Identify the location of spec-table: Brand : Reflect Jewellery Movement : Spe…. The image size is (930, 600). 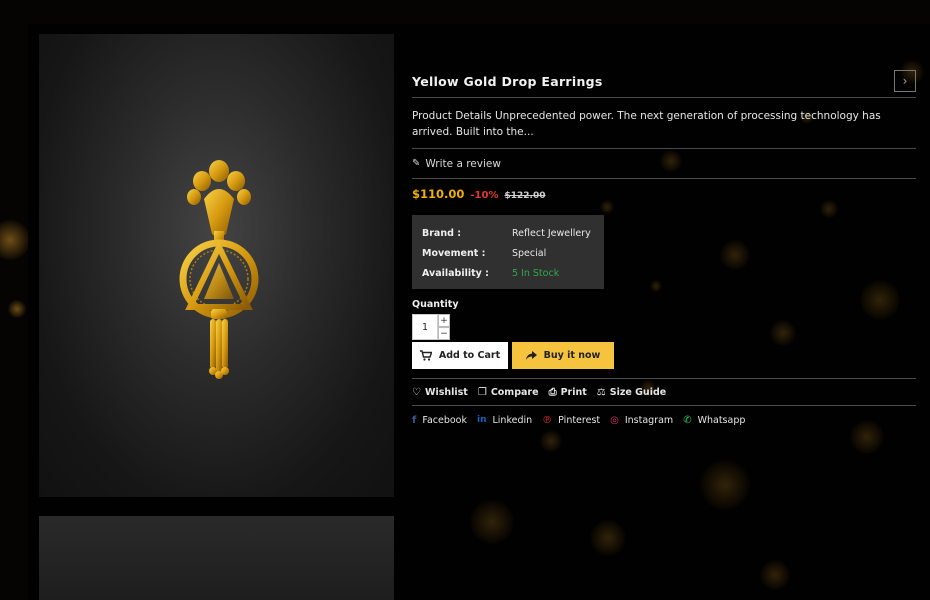
(508, 252).